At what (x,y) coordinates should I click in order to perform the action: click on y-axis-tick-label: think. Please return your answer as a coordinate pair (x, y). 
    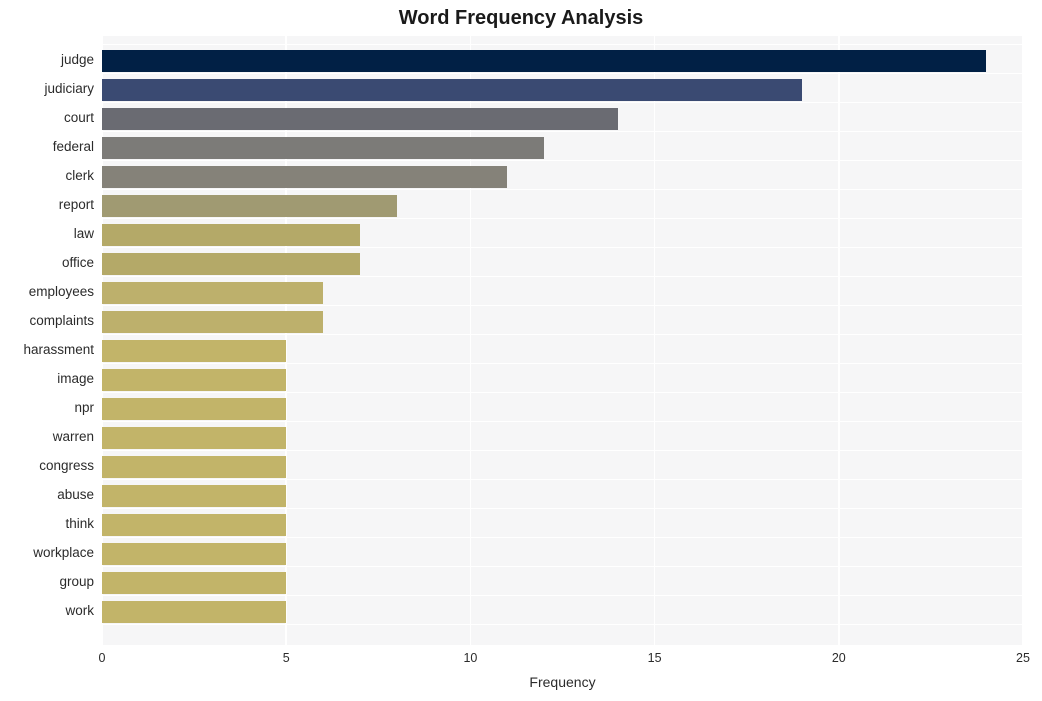
    Looking at the image, I should click on (79, 523).